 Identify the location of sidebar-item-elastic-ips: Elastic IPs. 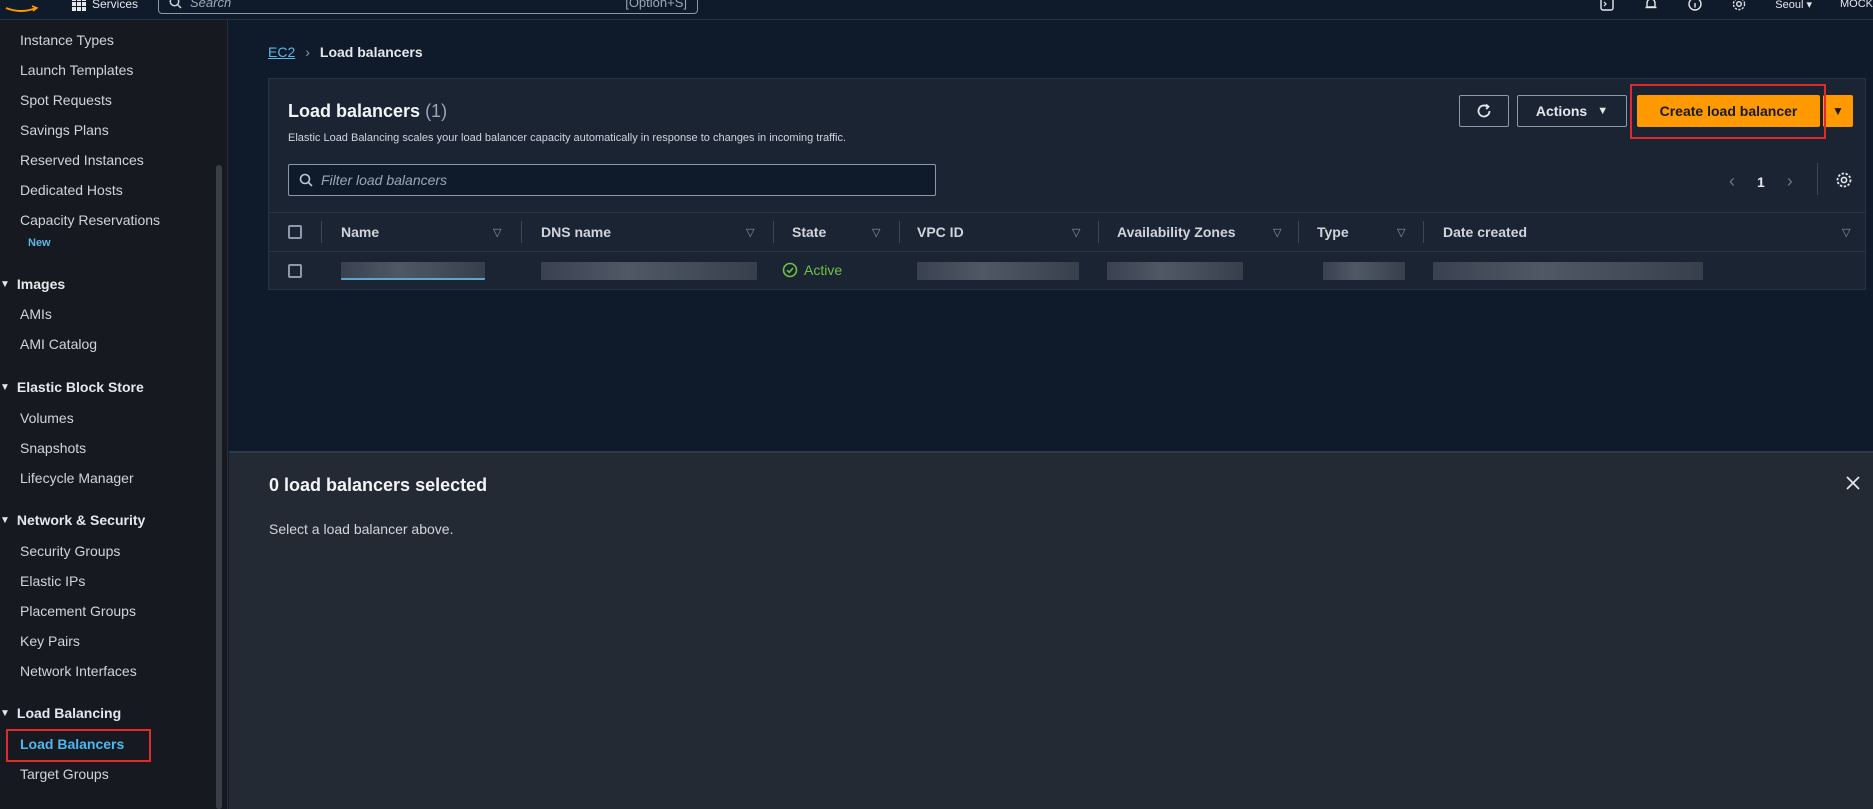
(52, 581).